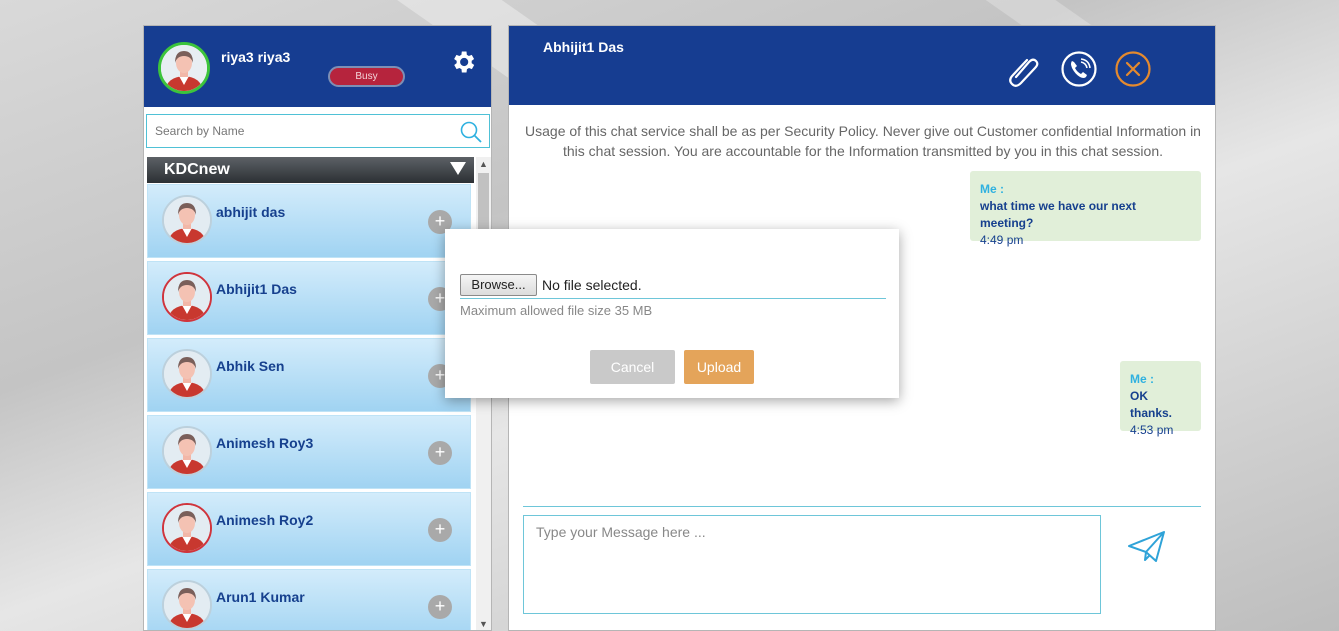 This screenshot has height=631, width=1339. I want to click on search-icon, so click(471, 132).